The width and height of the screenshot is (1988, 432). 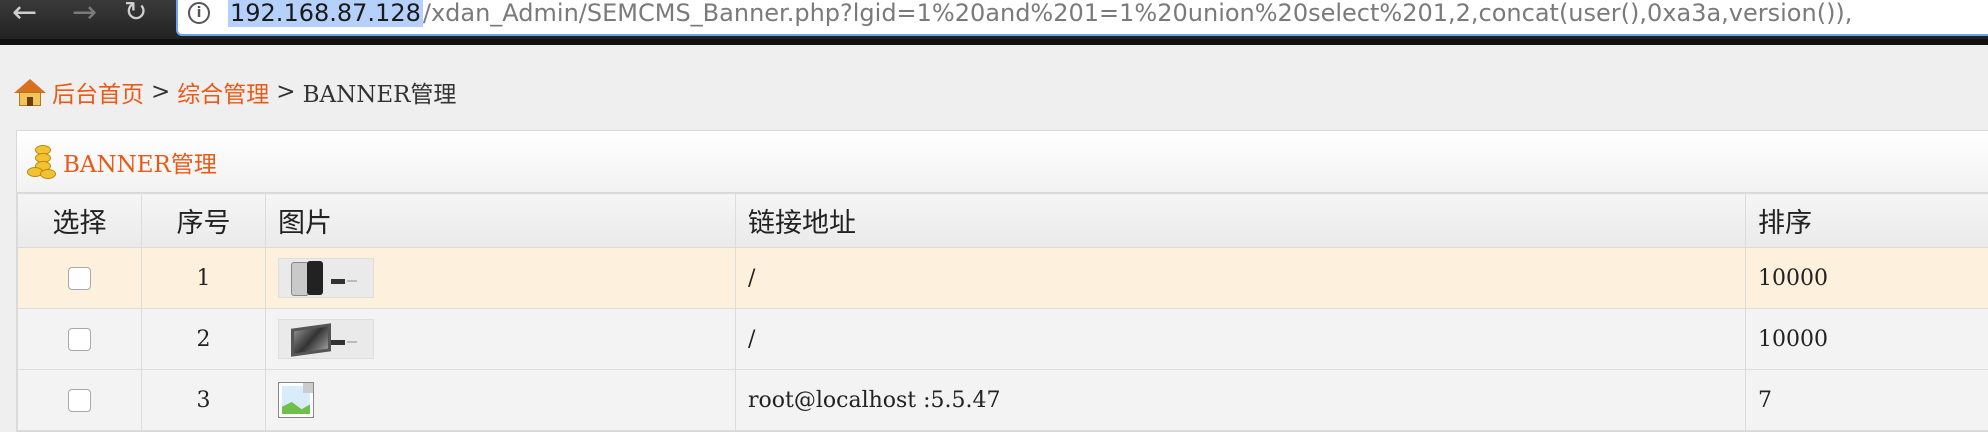 What do you see at coordinates (1867, 221) in the screenshot?
I see `col-header-order: 排序` at bounding box center [1867, 221].